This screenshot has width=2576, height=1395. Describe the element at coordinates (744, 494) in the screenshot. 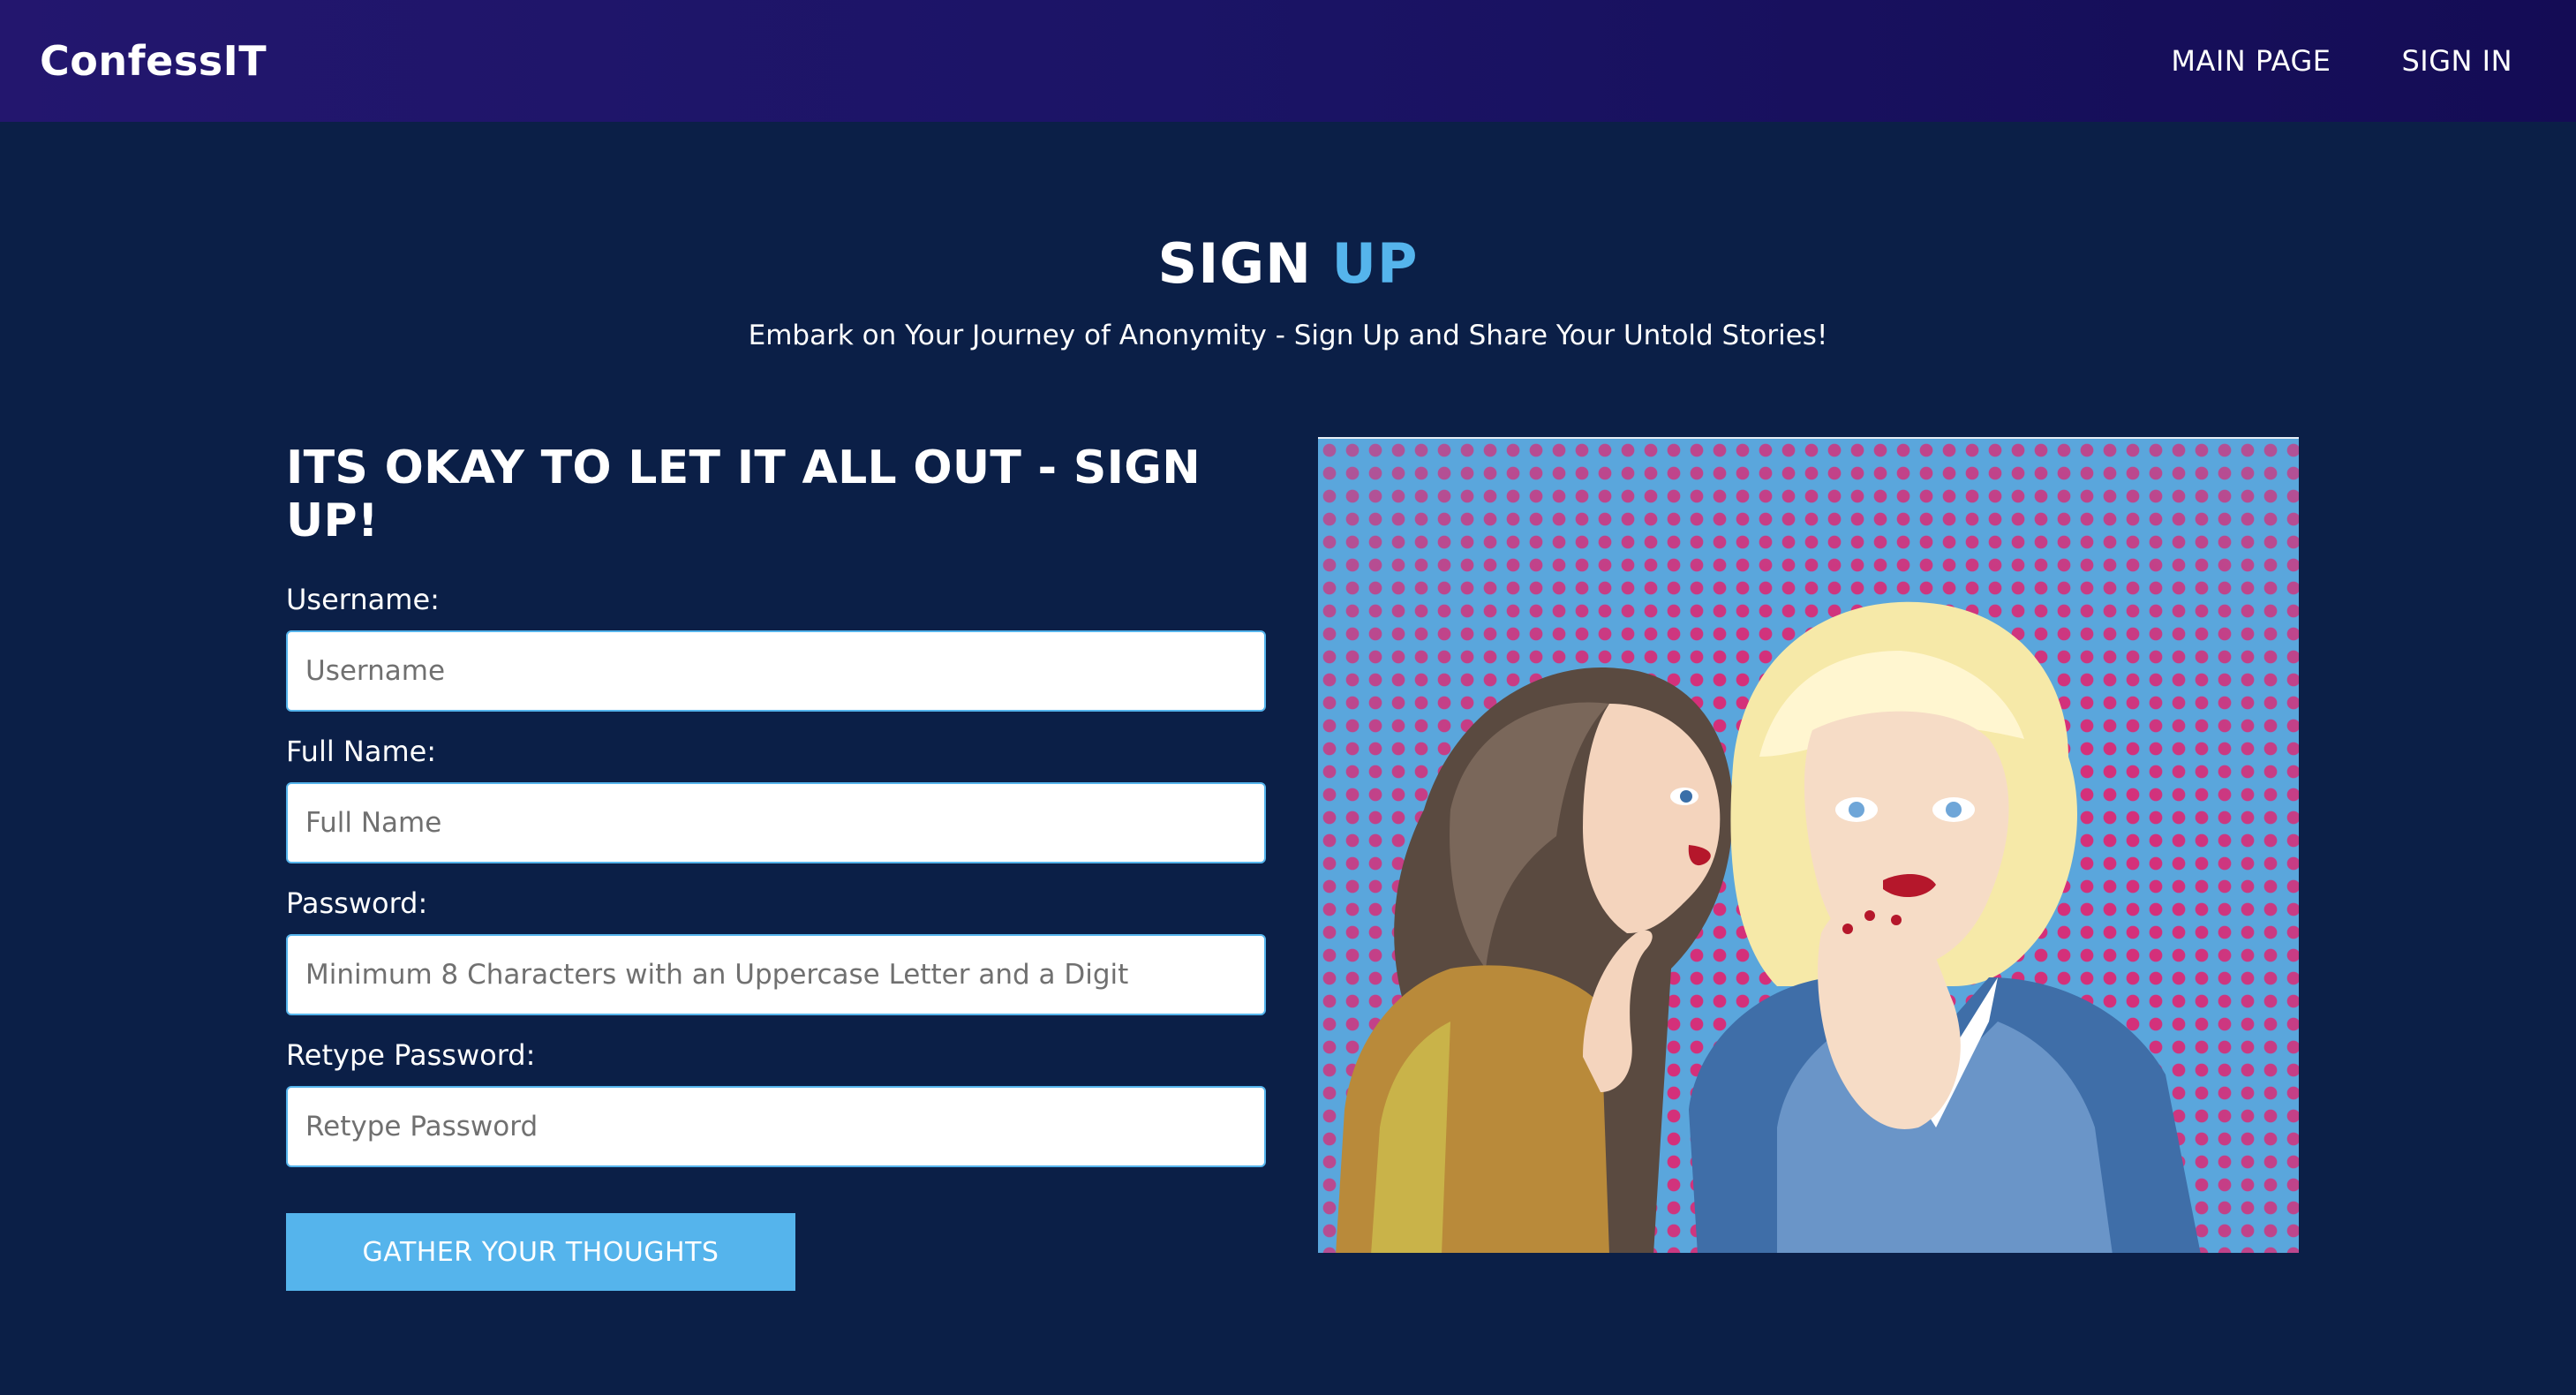

I see `form-heading: ITS OKAY TO LET IT ALL OUT - SIGN UP!` at that location.